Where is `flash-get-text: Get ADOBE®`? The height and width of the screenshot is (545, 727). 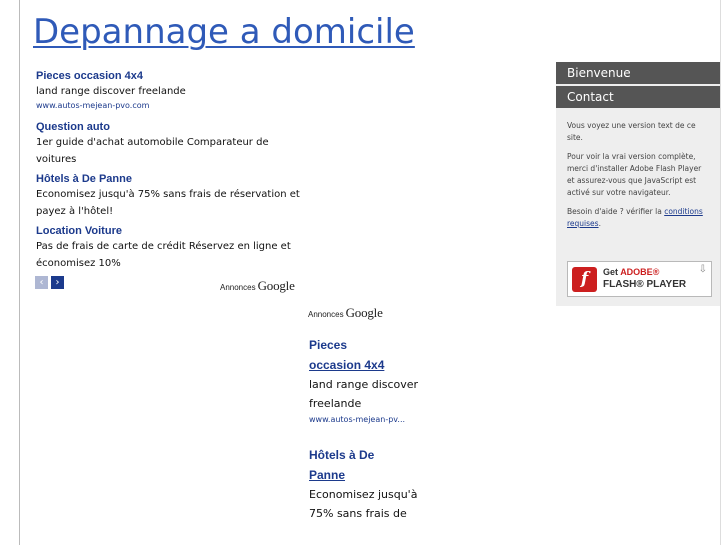
flash-get-text: Get ADOBE® is located at coordinates (631, 272).